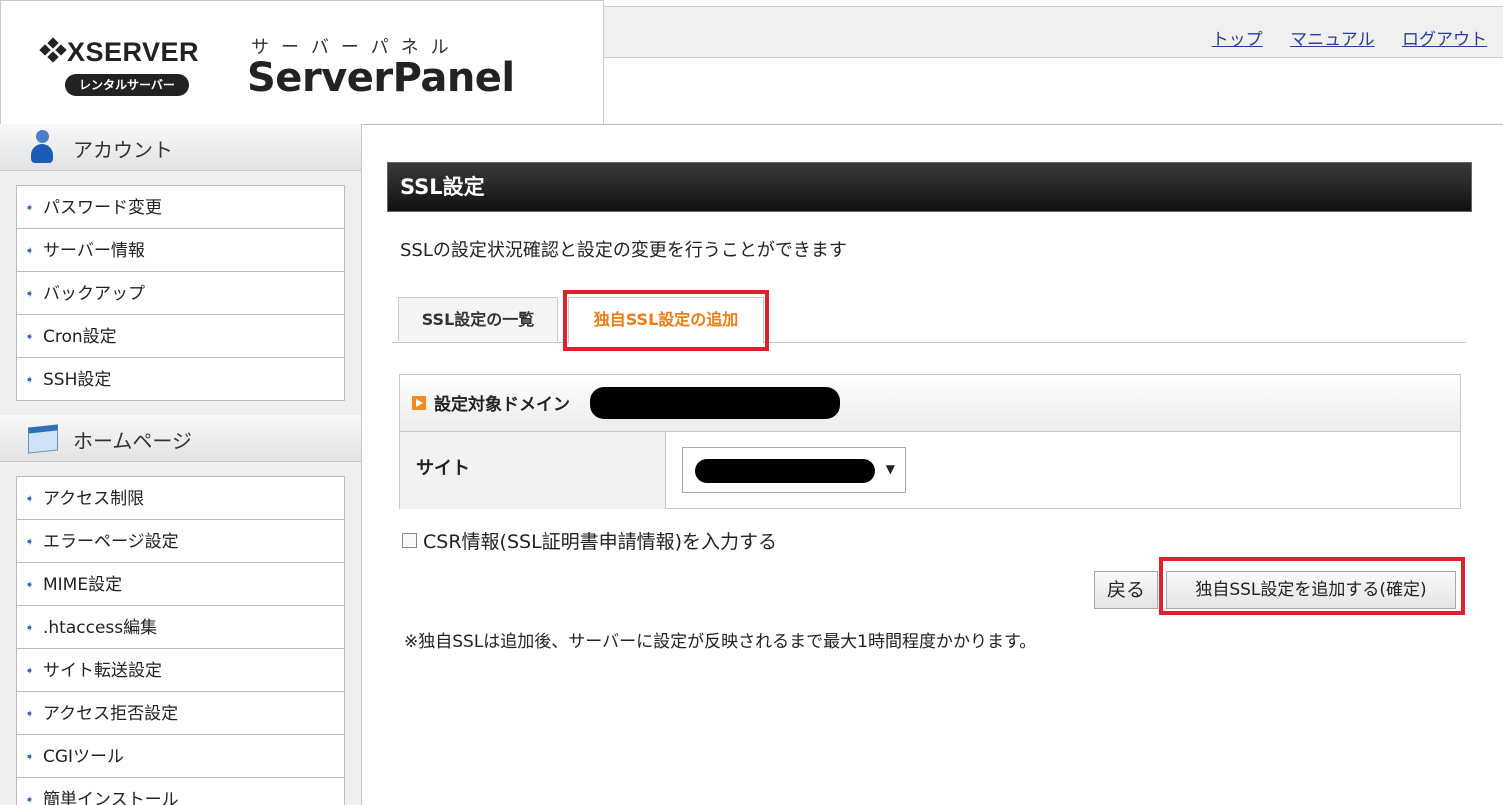  What do you see at coordinates (43, 439) in the screenshot?
I see `webpage-icon` at bounding box center [43, 439].